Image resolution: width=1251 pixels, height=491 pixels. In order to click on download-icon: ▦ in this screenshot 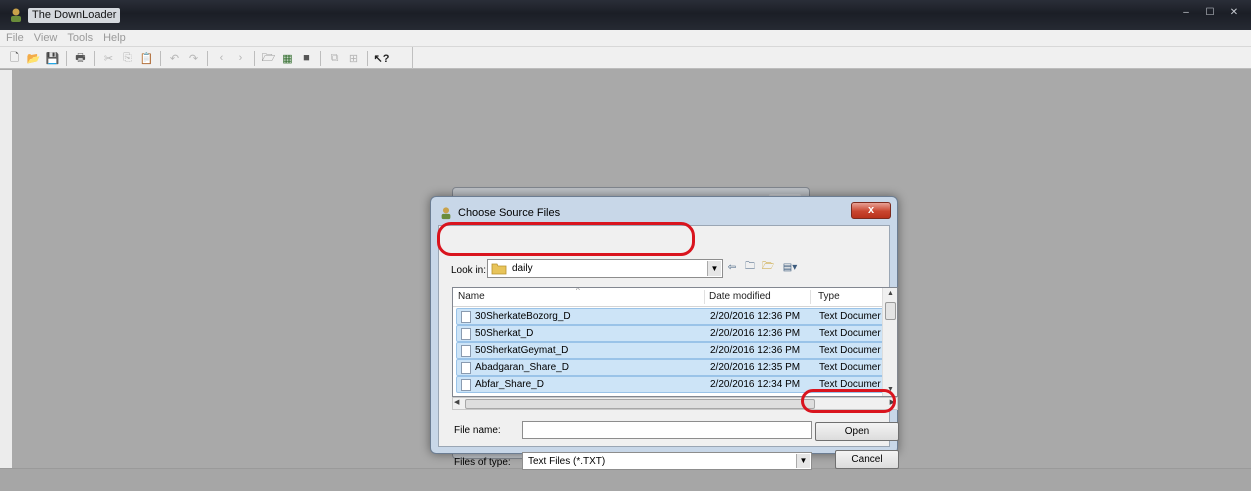, I will do `click(287, 58)`.